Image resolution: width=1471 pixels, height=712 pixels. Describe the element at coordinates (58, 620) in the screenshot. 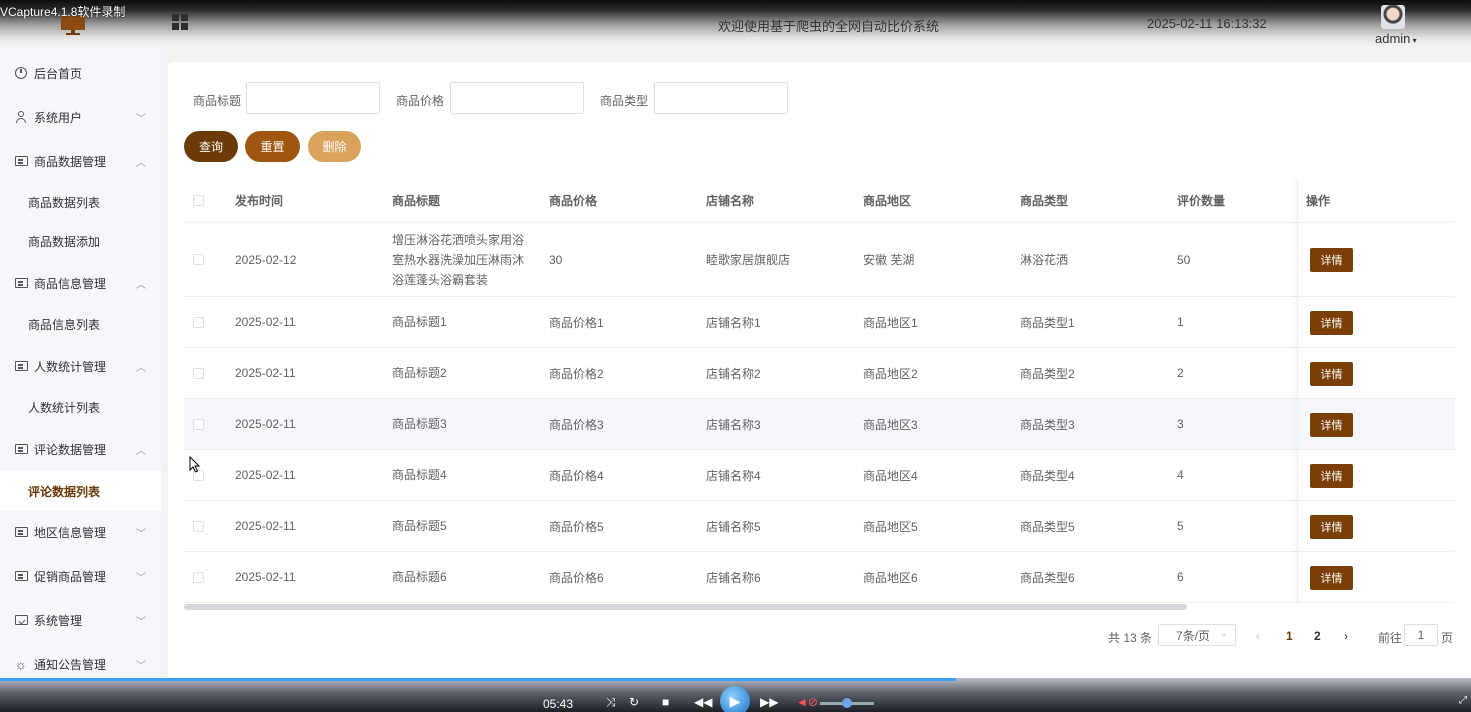

I see `sidebar-item-label: 系统管理` at that location.